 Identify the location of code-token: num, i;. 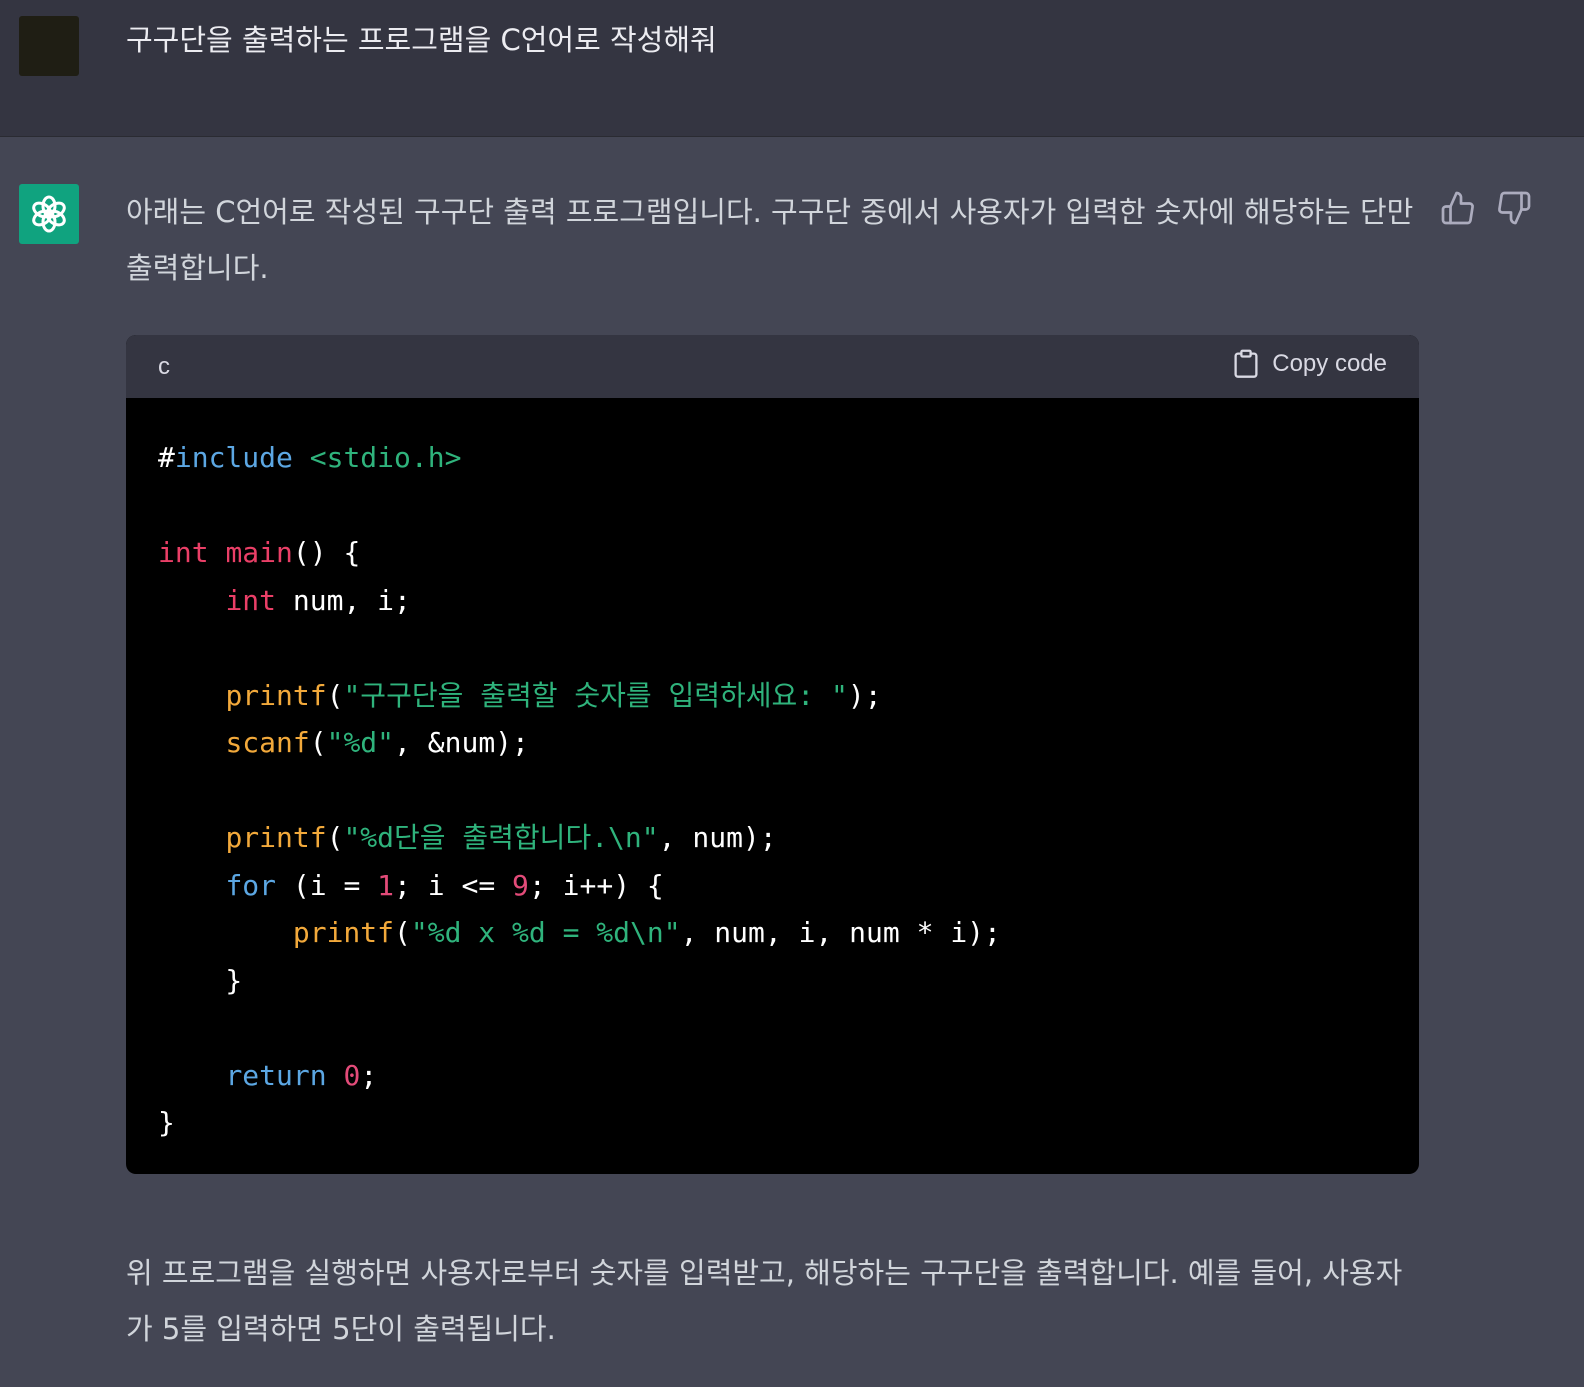
(343, 600).